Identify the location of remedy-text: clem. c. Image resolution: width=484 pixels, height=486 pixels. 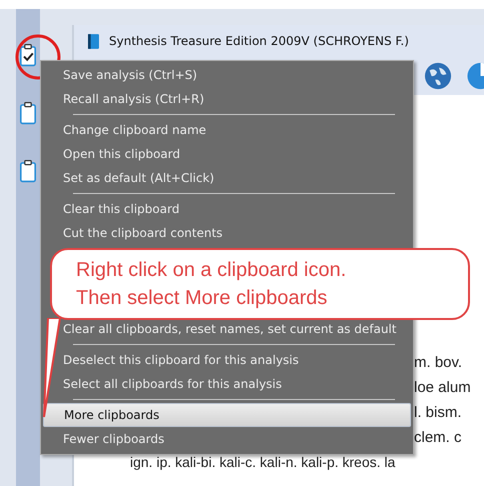
(438, 438).